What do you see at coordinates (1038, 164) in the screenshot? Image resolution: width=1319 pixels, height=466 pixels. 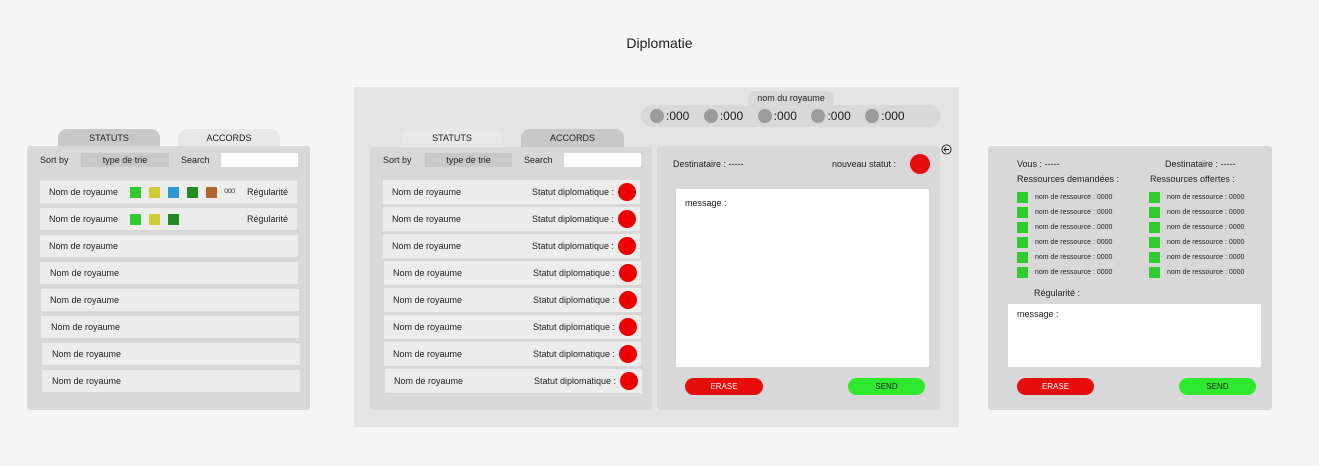 I see `you-label: Vous : -----` at bounding box center [1038, 164].